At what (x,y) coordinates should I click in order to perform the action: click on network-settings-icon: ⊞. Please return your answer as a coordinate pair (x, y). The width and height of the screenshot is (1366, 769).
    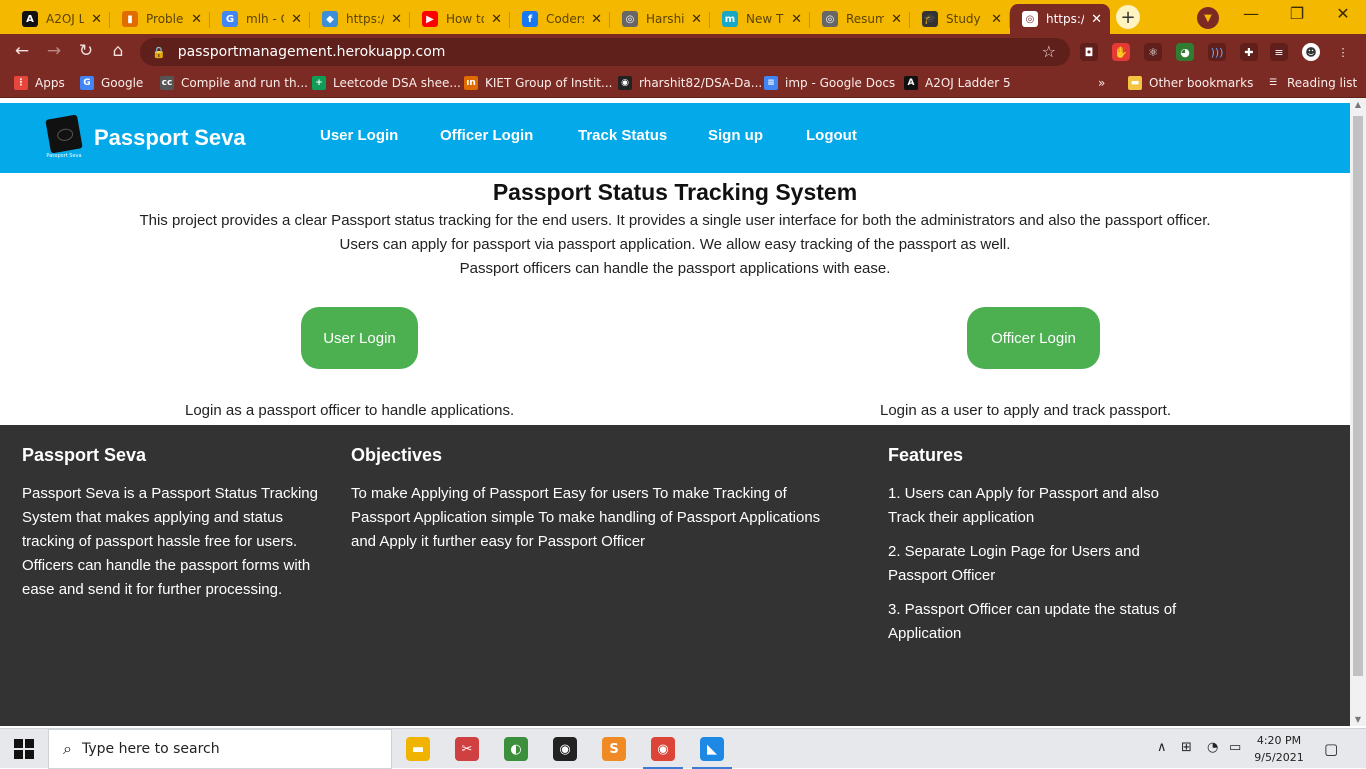
    Looking at the image, I should click on (1186, 747).